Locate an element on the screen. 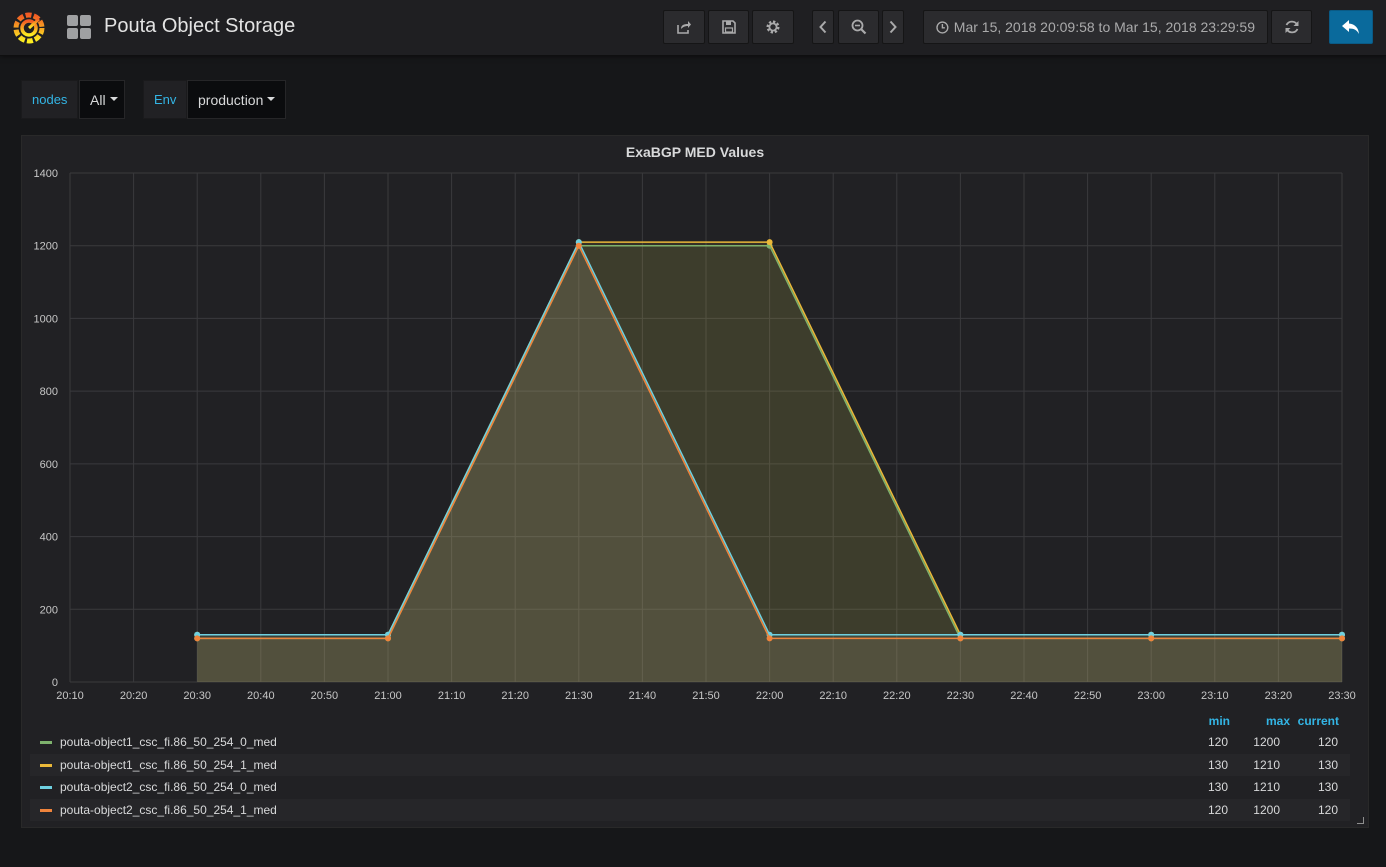  x-tick-label: 21:30 is located at coordinates (579, 696).